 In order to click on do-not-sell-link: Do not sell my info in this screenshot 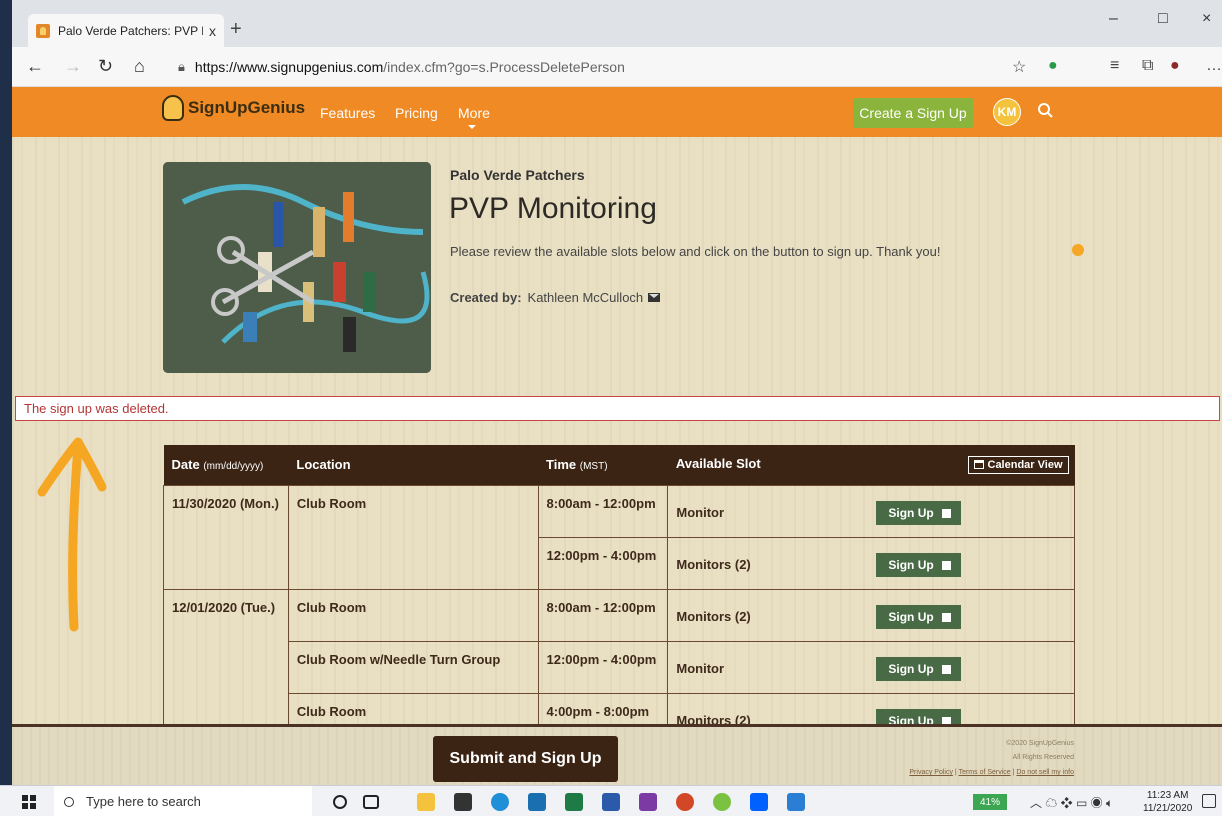, I will do `click(1045, 772)`.